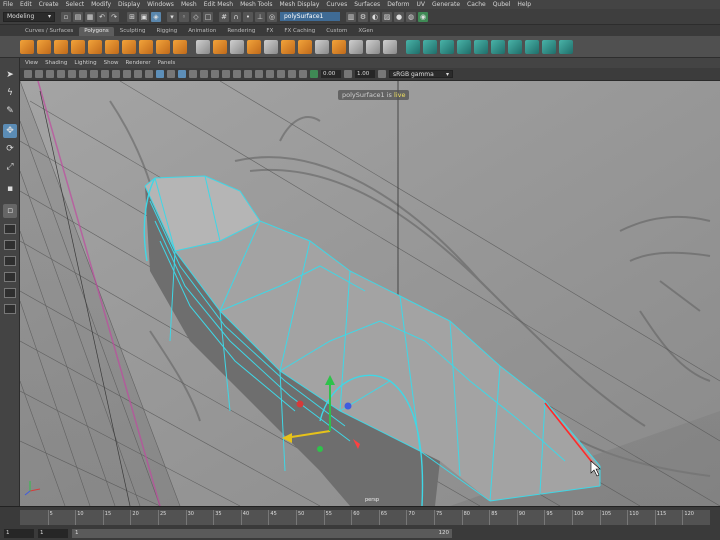 The width and height of the screenshot is (720, 540). Describe the element at coordinates (182, 74) in the screenshot. I see `wireframe-on-shaded-icon` at that location.